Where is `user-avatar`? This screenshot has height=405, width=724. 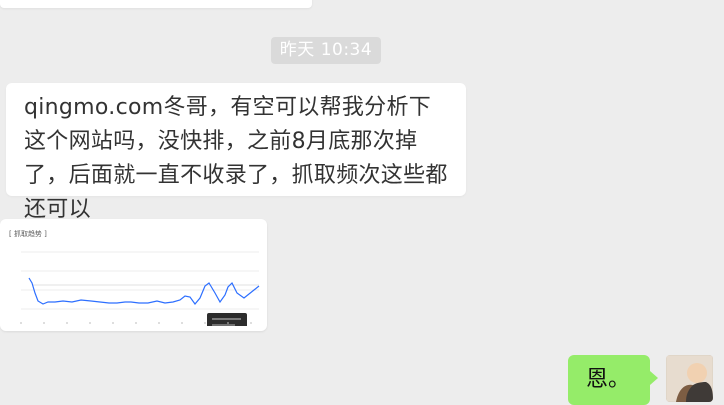 user-avatar is located at coordinates (689, 378).